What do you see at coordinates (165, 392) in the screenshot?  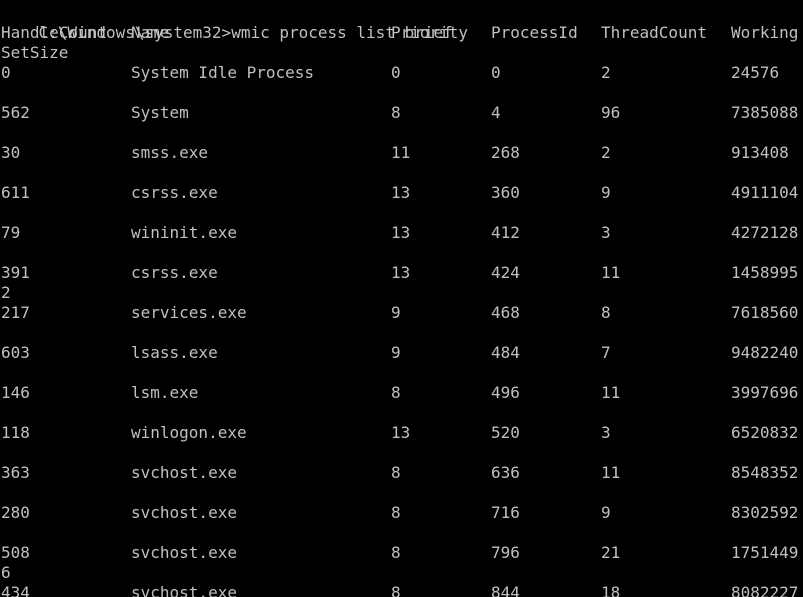 I see `cell-name: lsm.exe` at bounding box center [165, 392].